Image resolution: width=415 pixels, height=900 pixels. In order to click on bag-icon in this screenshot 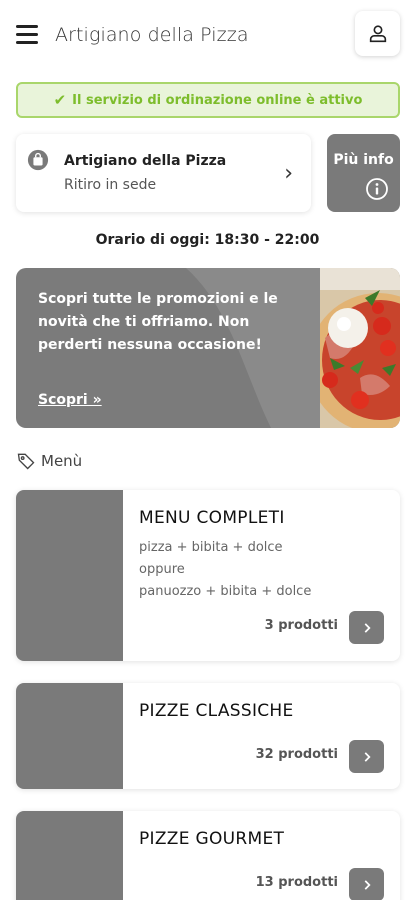, I will do `click(38, 160)`.